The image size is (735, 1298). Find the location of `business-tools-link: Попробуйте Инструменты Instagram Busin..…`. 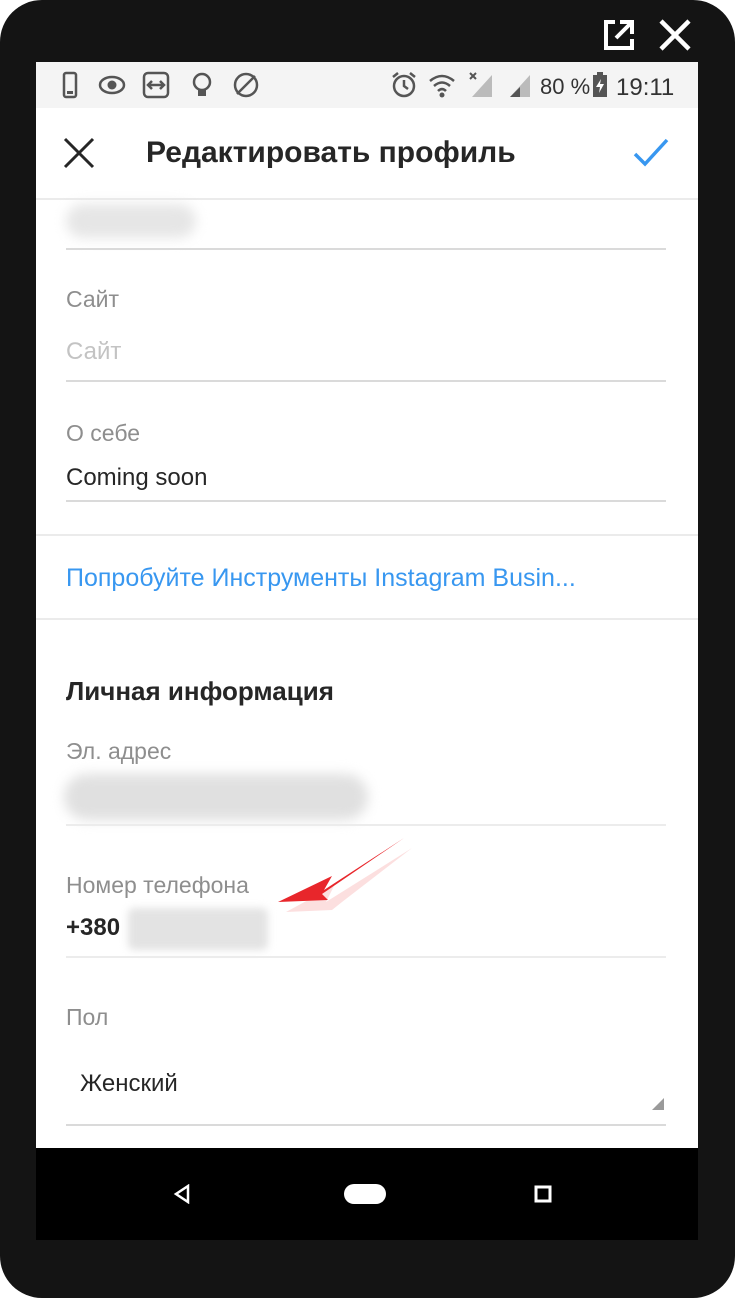

business-tools-link: Попробуйте Инструменты Instagram Busin..… is located at coordinates (321, 578).